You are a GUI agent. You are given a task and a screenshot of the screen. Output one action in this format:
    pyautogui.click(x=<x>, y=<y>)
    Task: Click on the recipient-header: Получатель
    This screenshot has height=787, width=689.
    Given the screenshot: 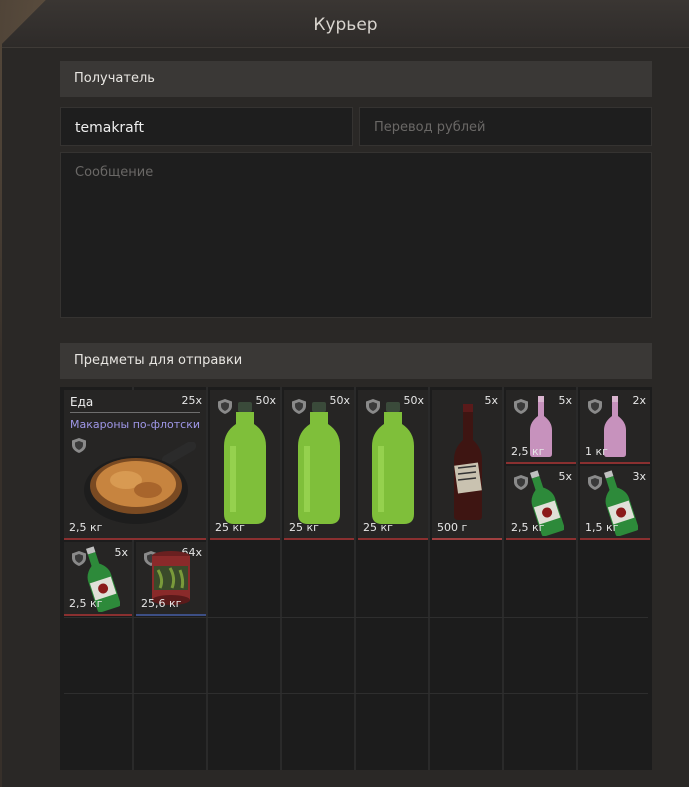 What is the action you would take?
    pyautogui.click(x=356, y=79)
    